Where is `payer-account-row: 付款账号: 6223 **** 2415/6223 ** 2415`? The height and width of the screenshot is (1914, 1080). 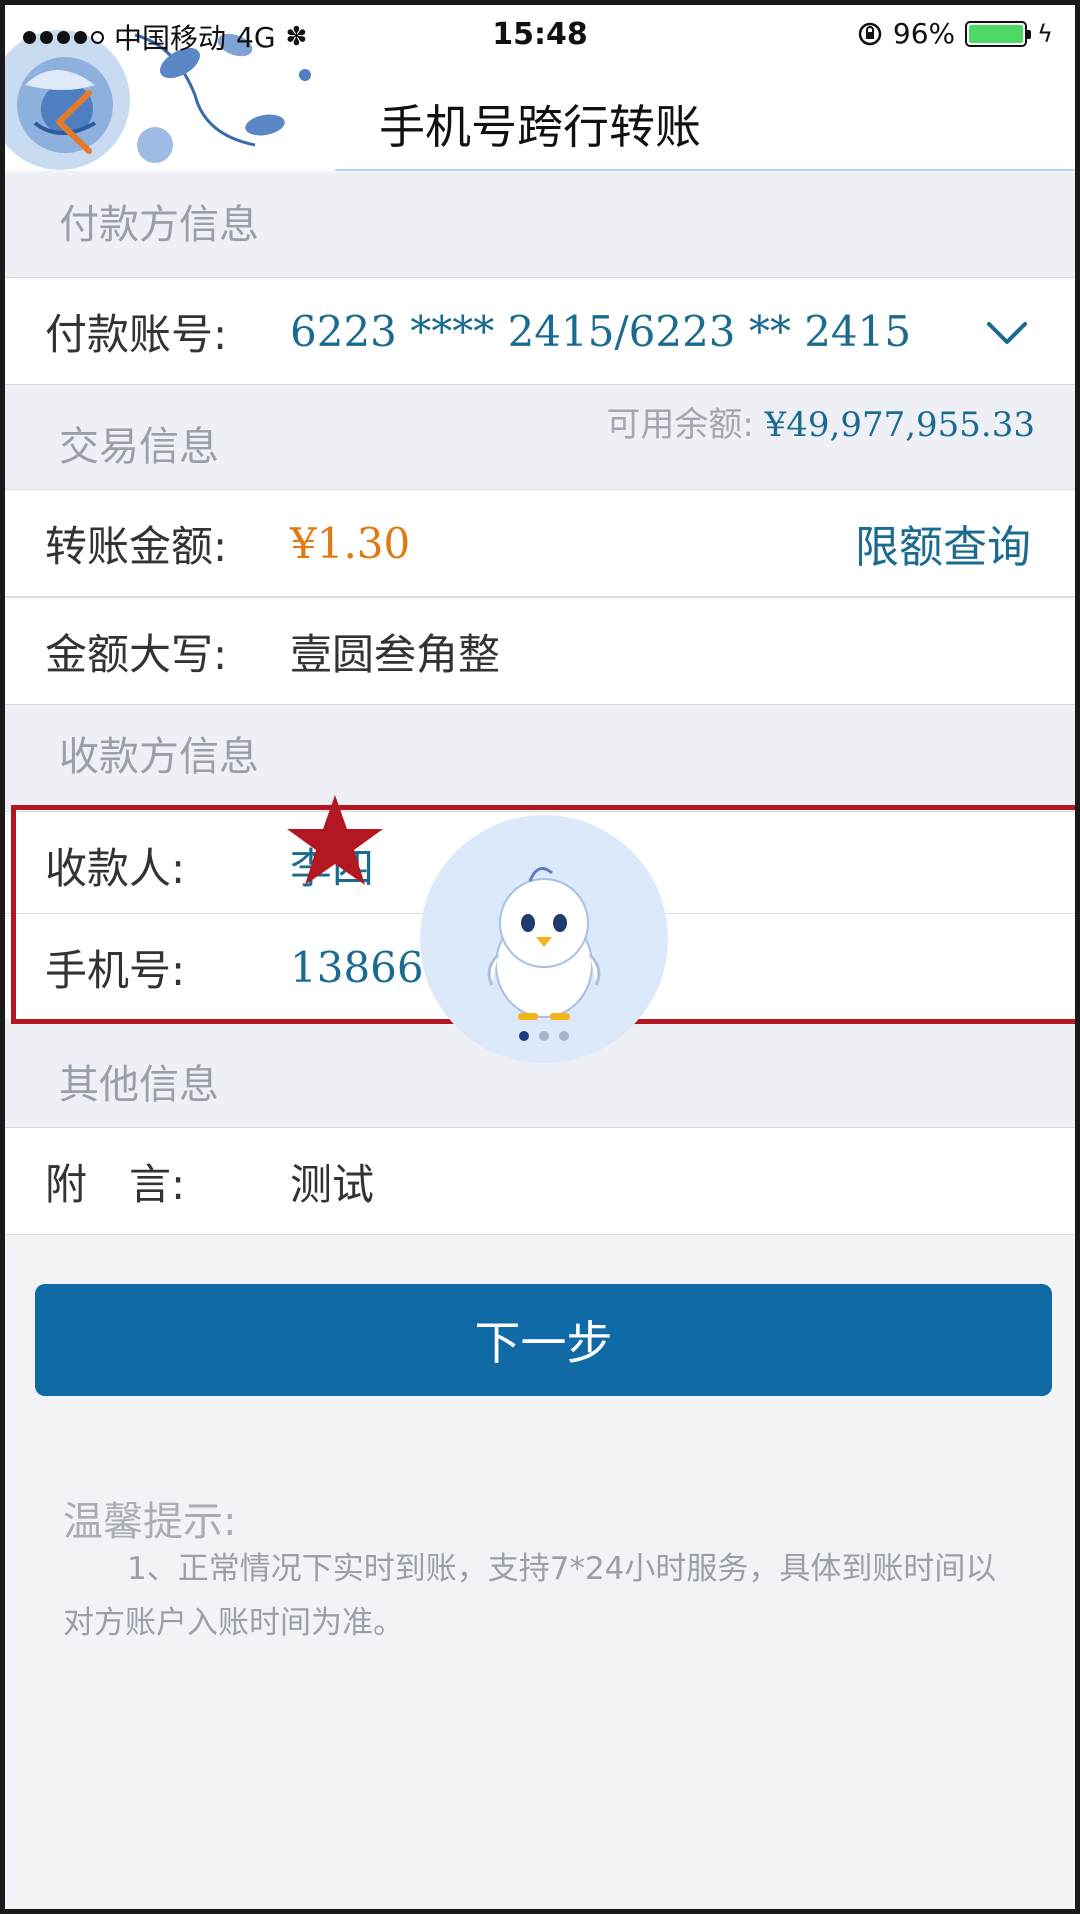
payer-account-row: 付款账号: 6223 **** 2415/6223 ** 2415 is located at coordinates (540, 331).